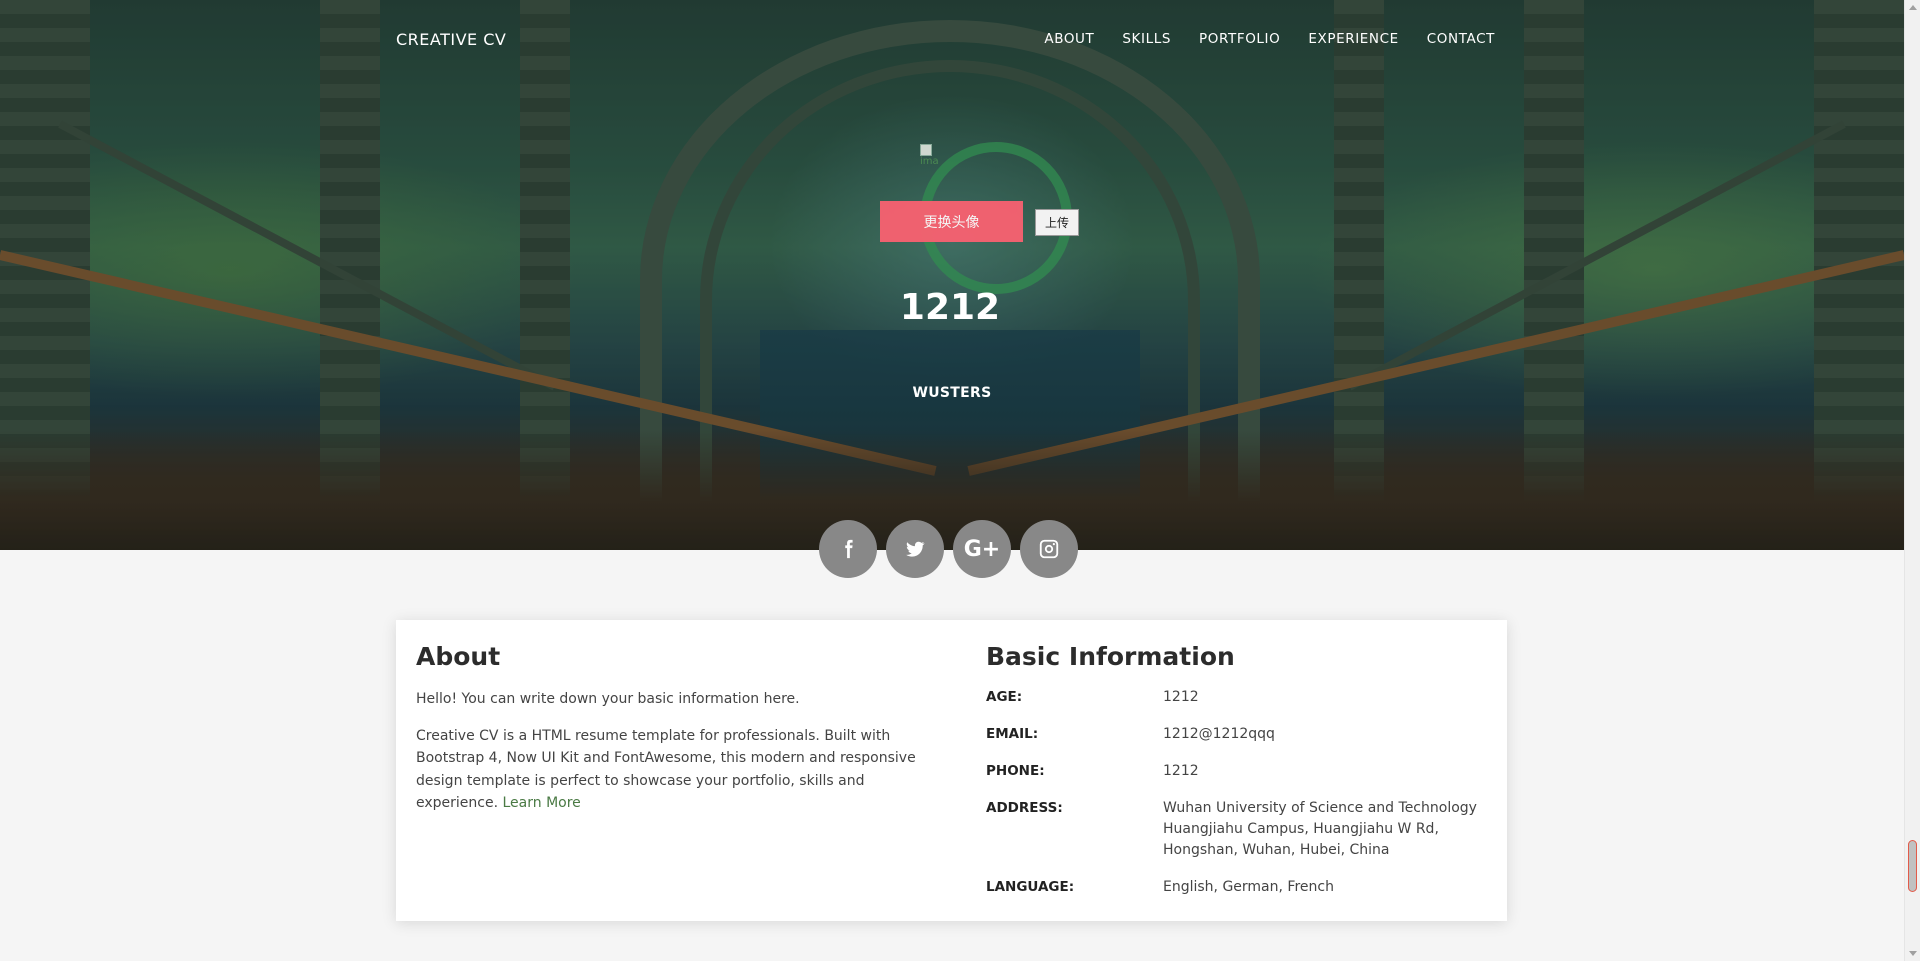 The image size is (1920, 961). I want to click on twitter-button, so click(915, 549).